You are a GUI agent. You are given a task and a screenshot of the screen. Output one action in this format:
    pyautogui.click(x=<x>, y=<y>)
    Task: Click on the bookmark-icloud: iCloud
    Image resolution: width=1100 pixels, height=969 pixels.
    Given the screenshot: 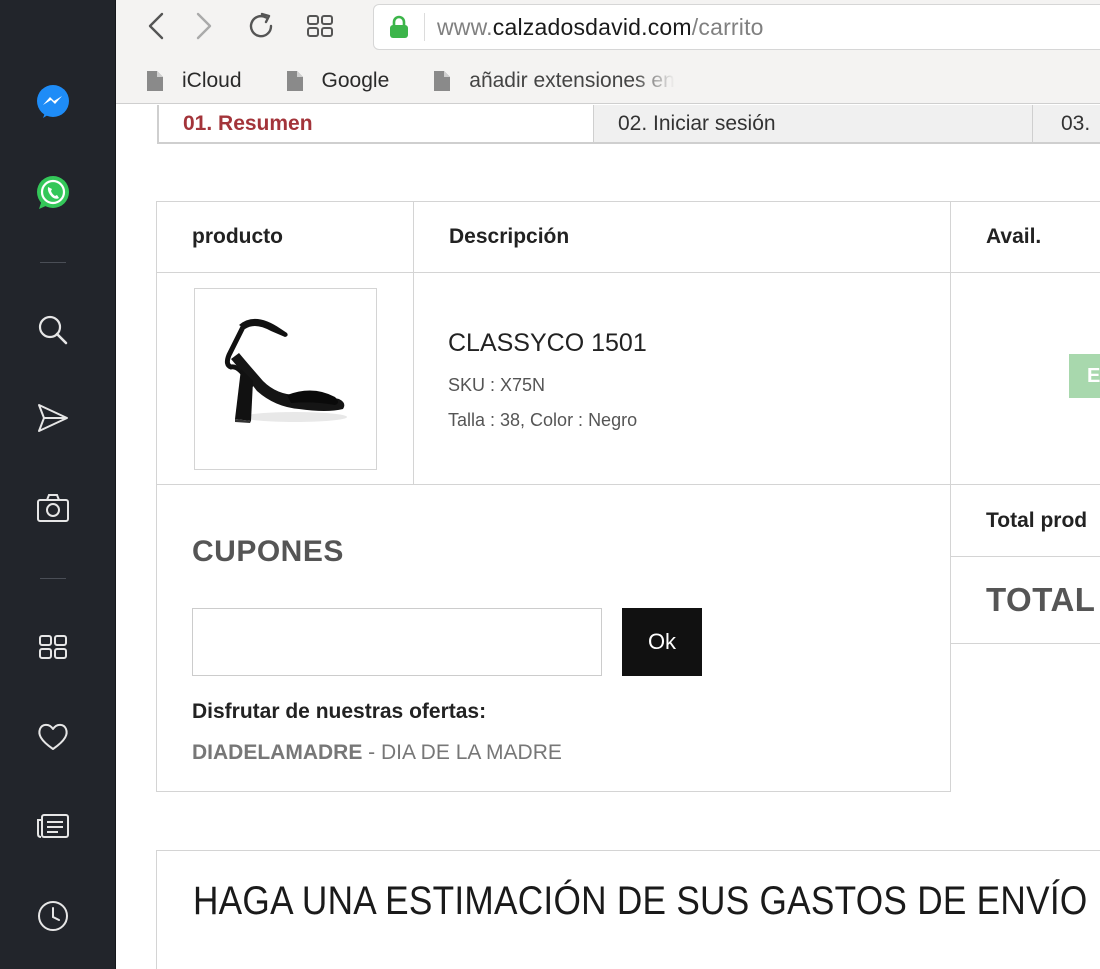 What is the action you would take?
    pyautogui.click(x=194, y=81)
    